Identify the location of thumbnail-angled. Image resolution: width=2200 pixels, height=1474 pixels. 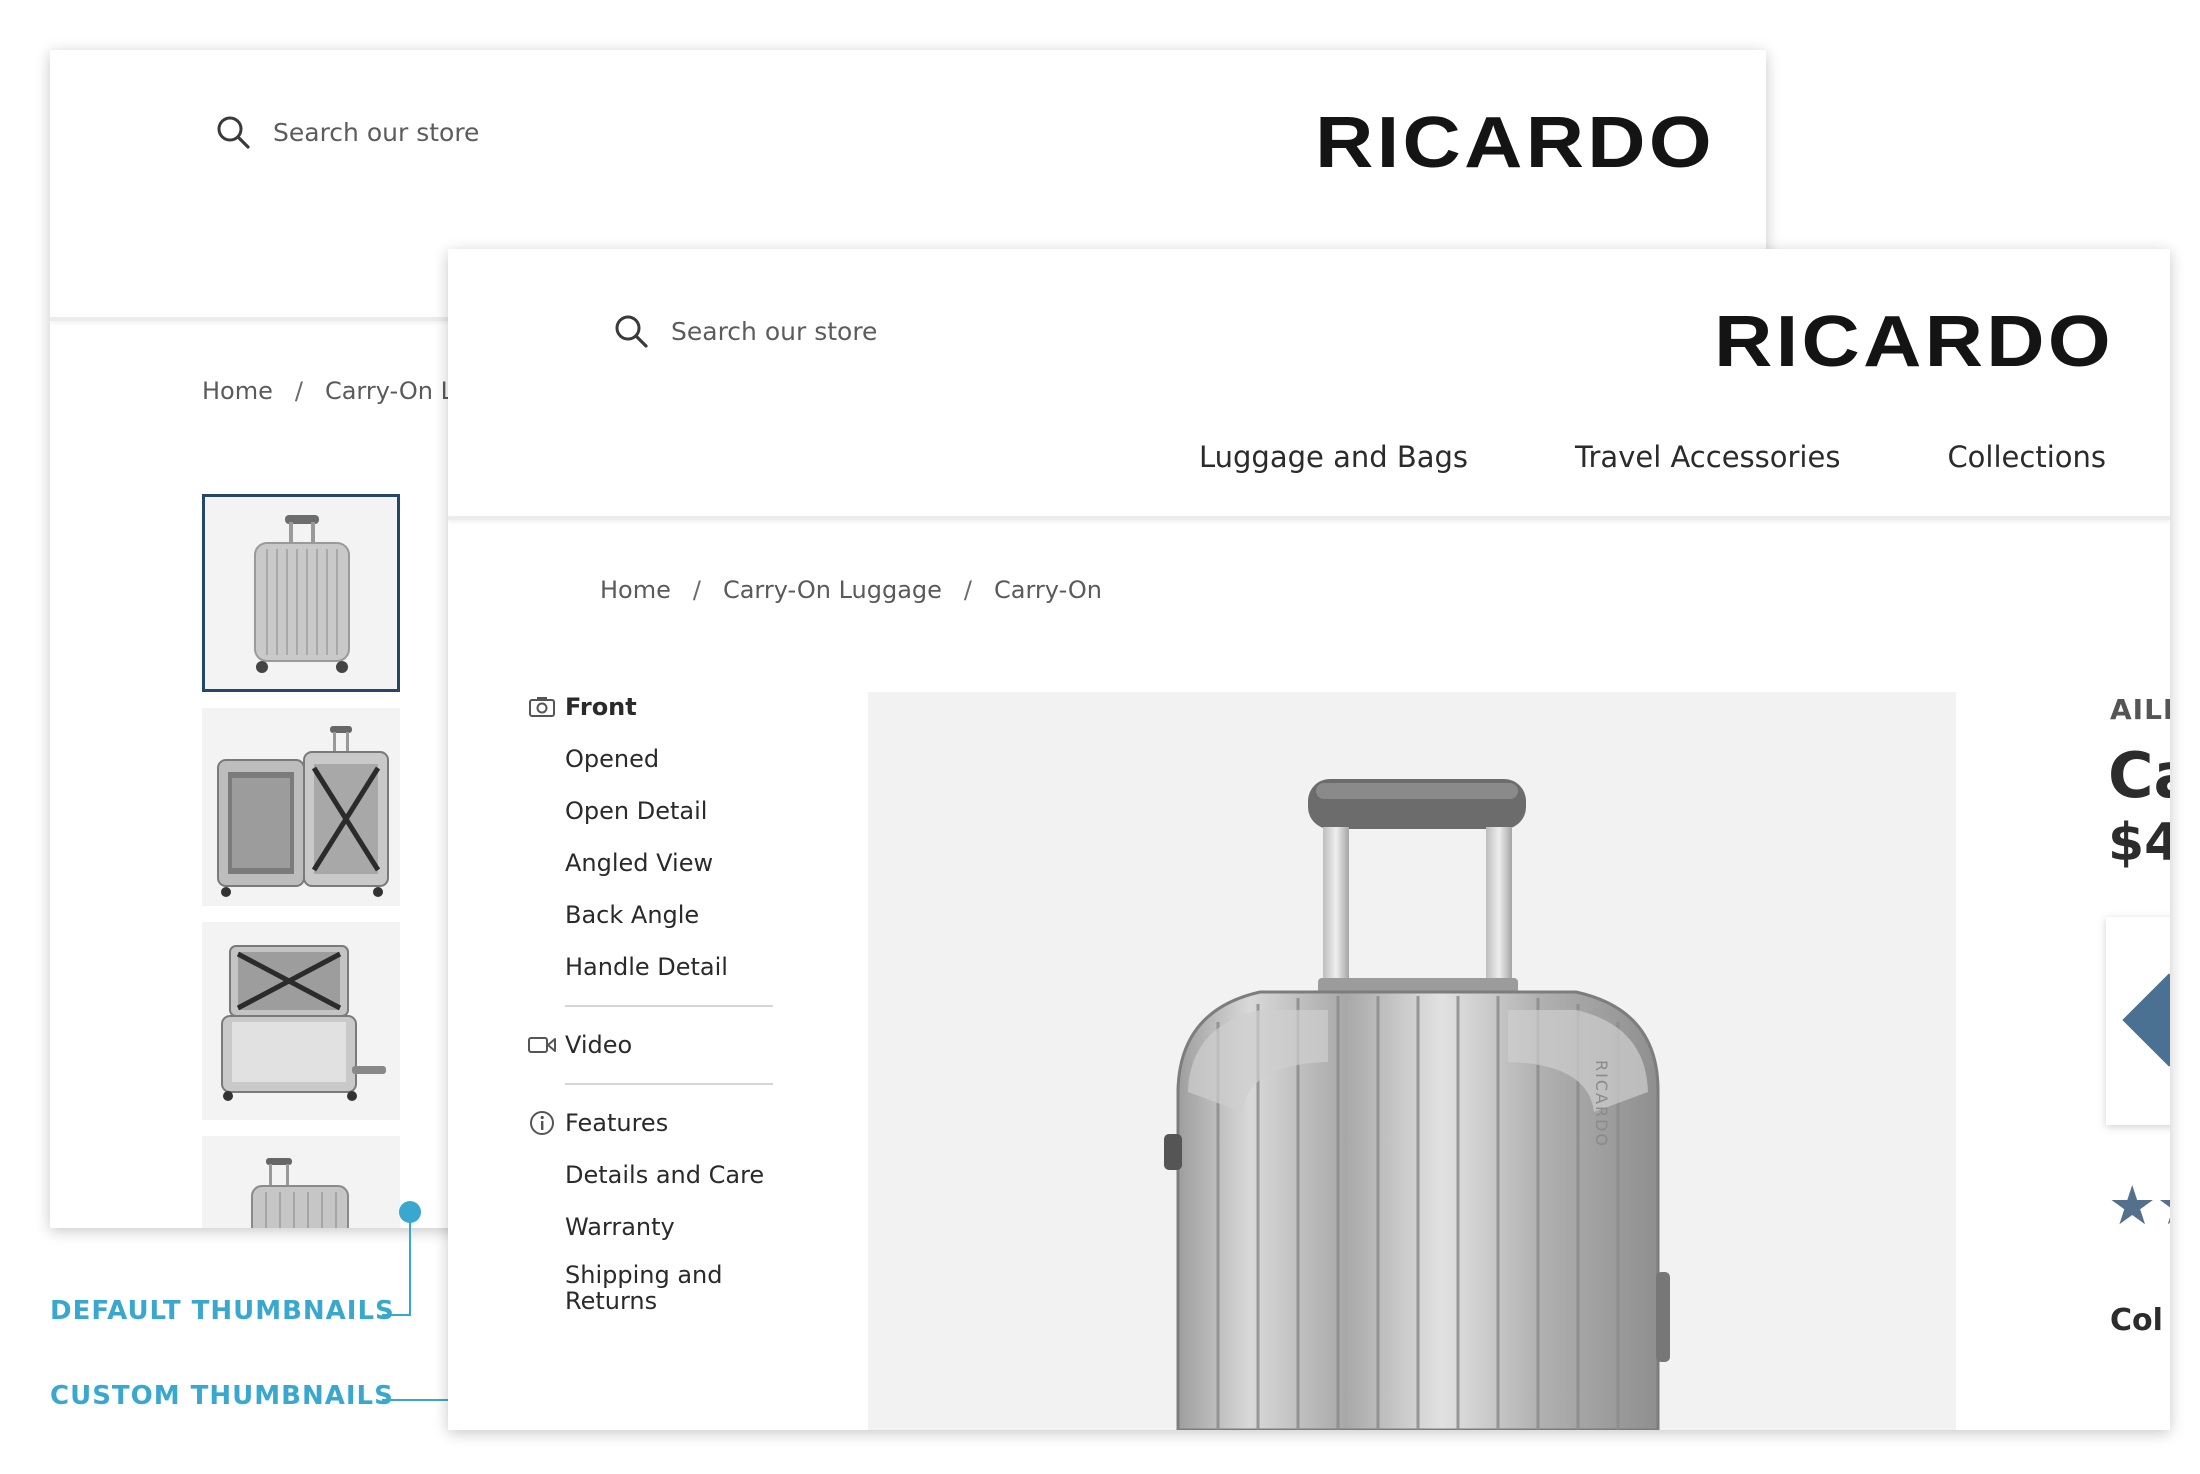
(301, 1182).